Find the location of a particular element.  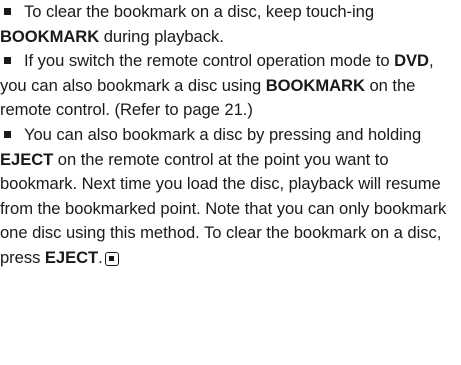

note-2-dvd-label: DVD is located at coordinates (411, 61).